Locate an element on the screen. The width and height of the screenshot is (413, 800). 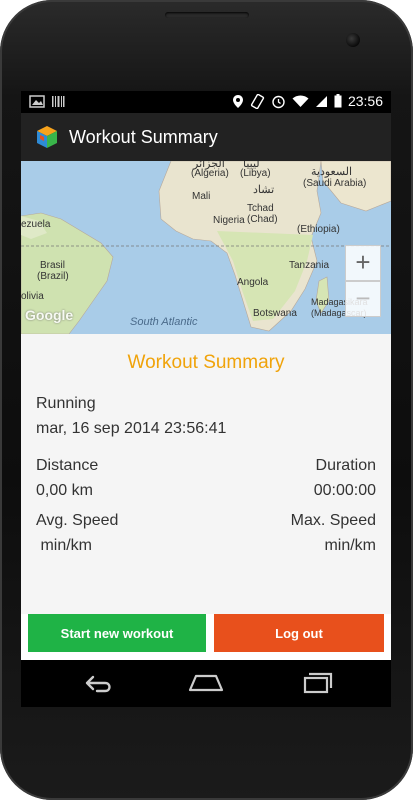
map-label: (Brazil) is located at coordinates (53, 276).